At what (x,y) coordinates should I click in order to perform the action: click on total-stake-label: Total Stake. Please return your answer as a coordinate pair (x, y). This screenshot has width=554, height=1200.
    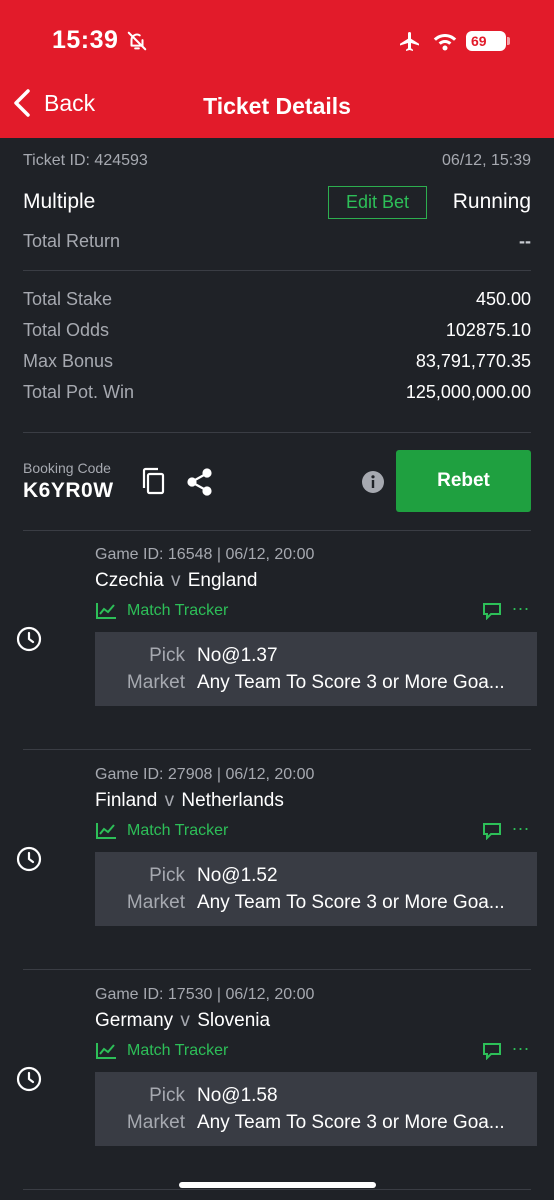
    Looking at the image, I should click on (68, 299).